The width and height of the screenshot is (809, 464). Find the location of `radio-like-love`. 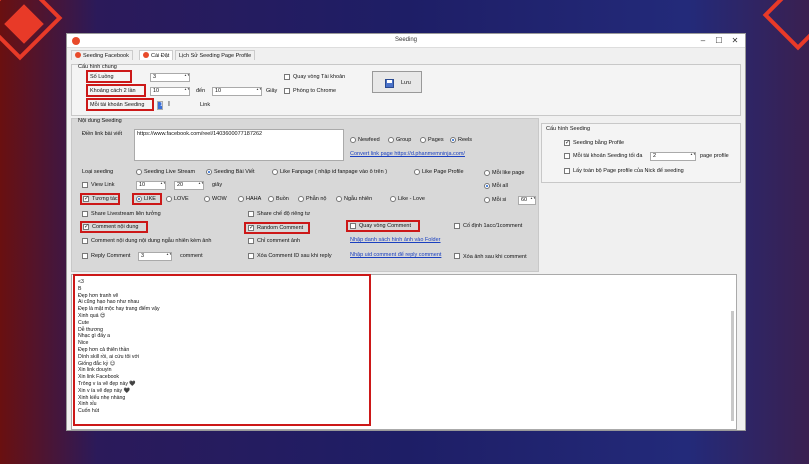

radio-like-love is located at coordinates (393, 199).